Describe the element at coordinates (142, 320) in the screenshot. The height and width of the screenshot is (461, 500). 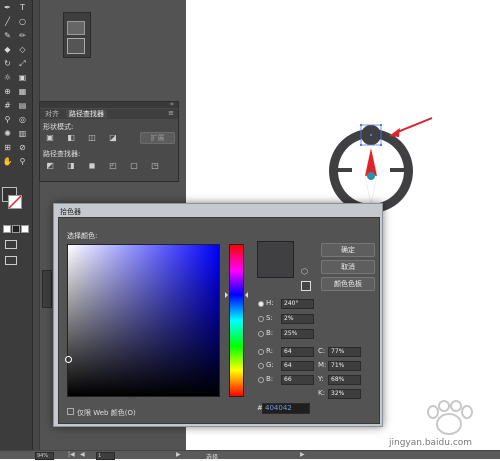
I see `saturation-brightness-field` at that location.